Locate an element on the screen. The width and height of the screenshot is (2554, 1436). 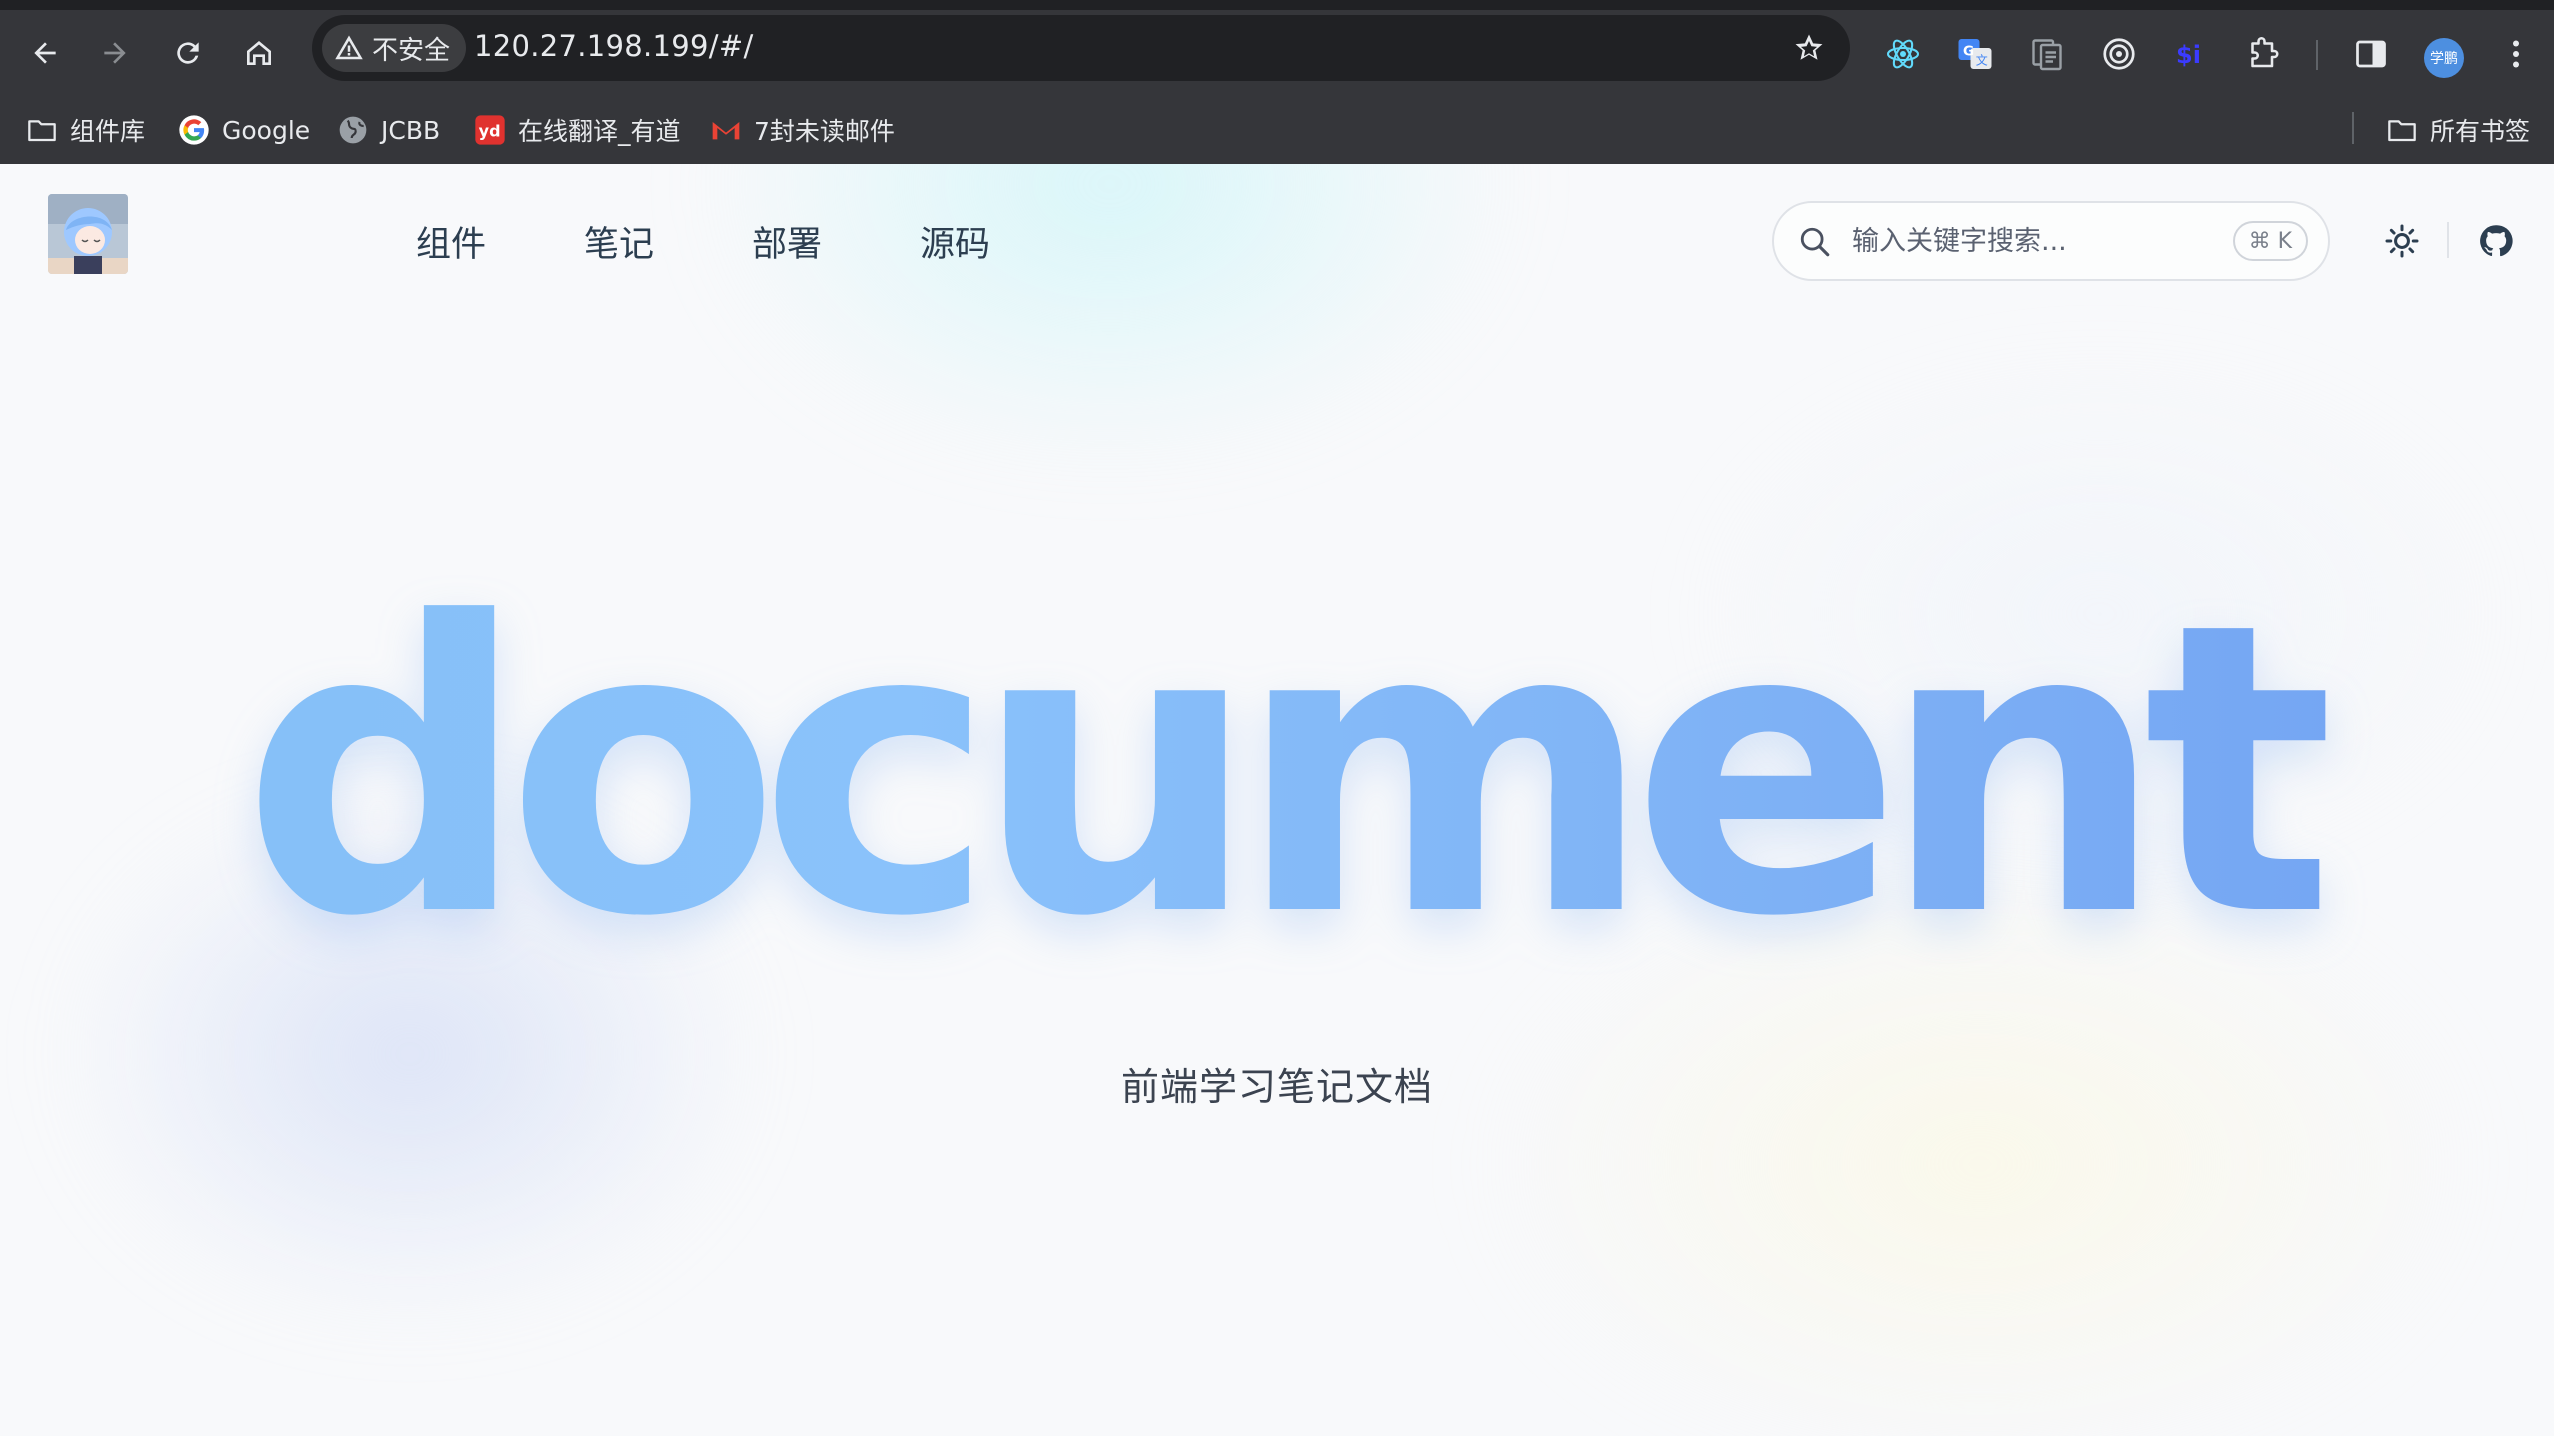
bookmark-item: JCBB is located at coordinates (388, 130).